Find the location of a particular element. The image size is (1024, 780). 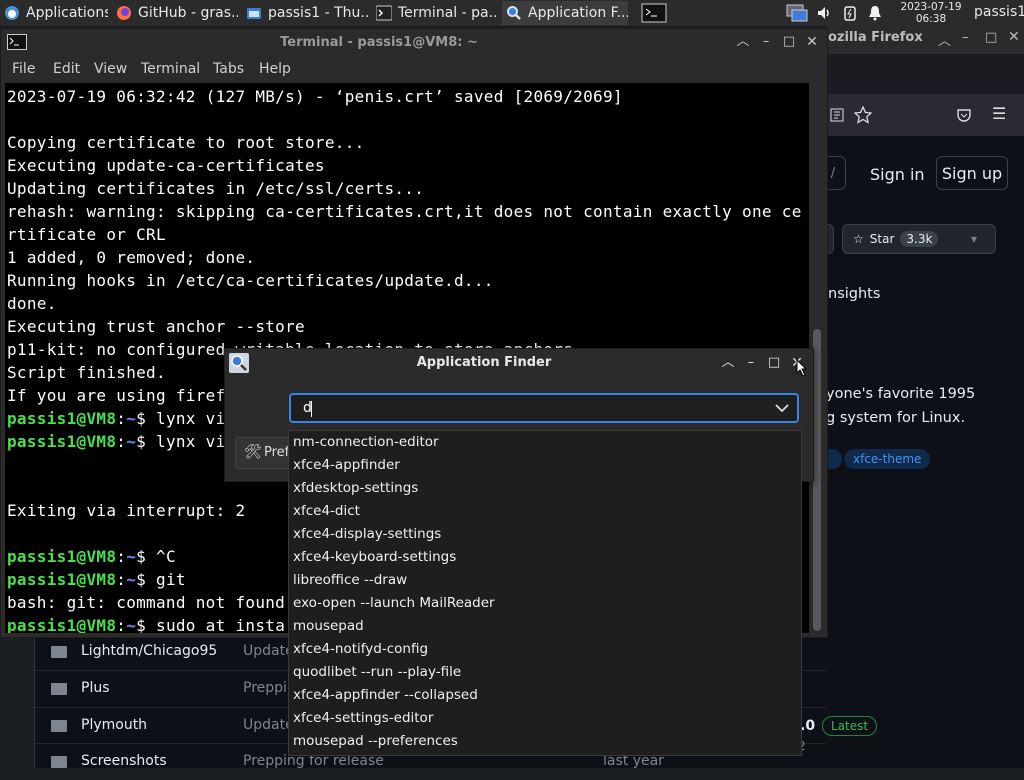

chevron-down-icon: ▾ is located at coordinates (974, 239).